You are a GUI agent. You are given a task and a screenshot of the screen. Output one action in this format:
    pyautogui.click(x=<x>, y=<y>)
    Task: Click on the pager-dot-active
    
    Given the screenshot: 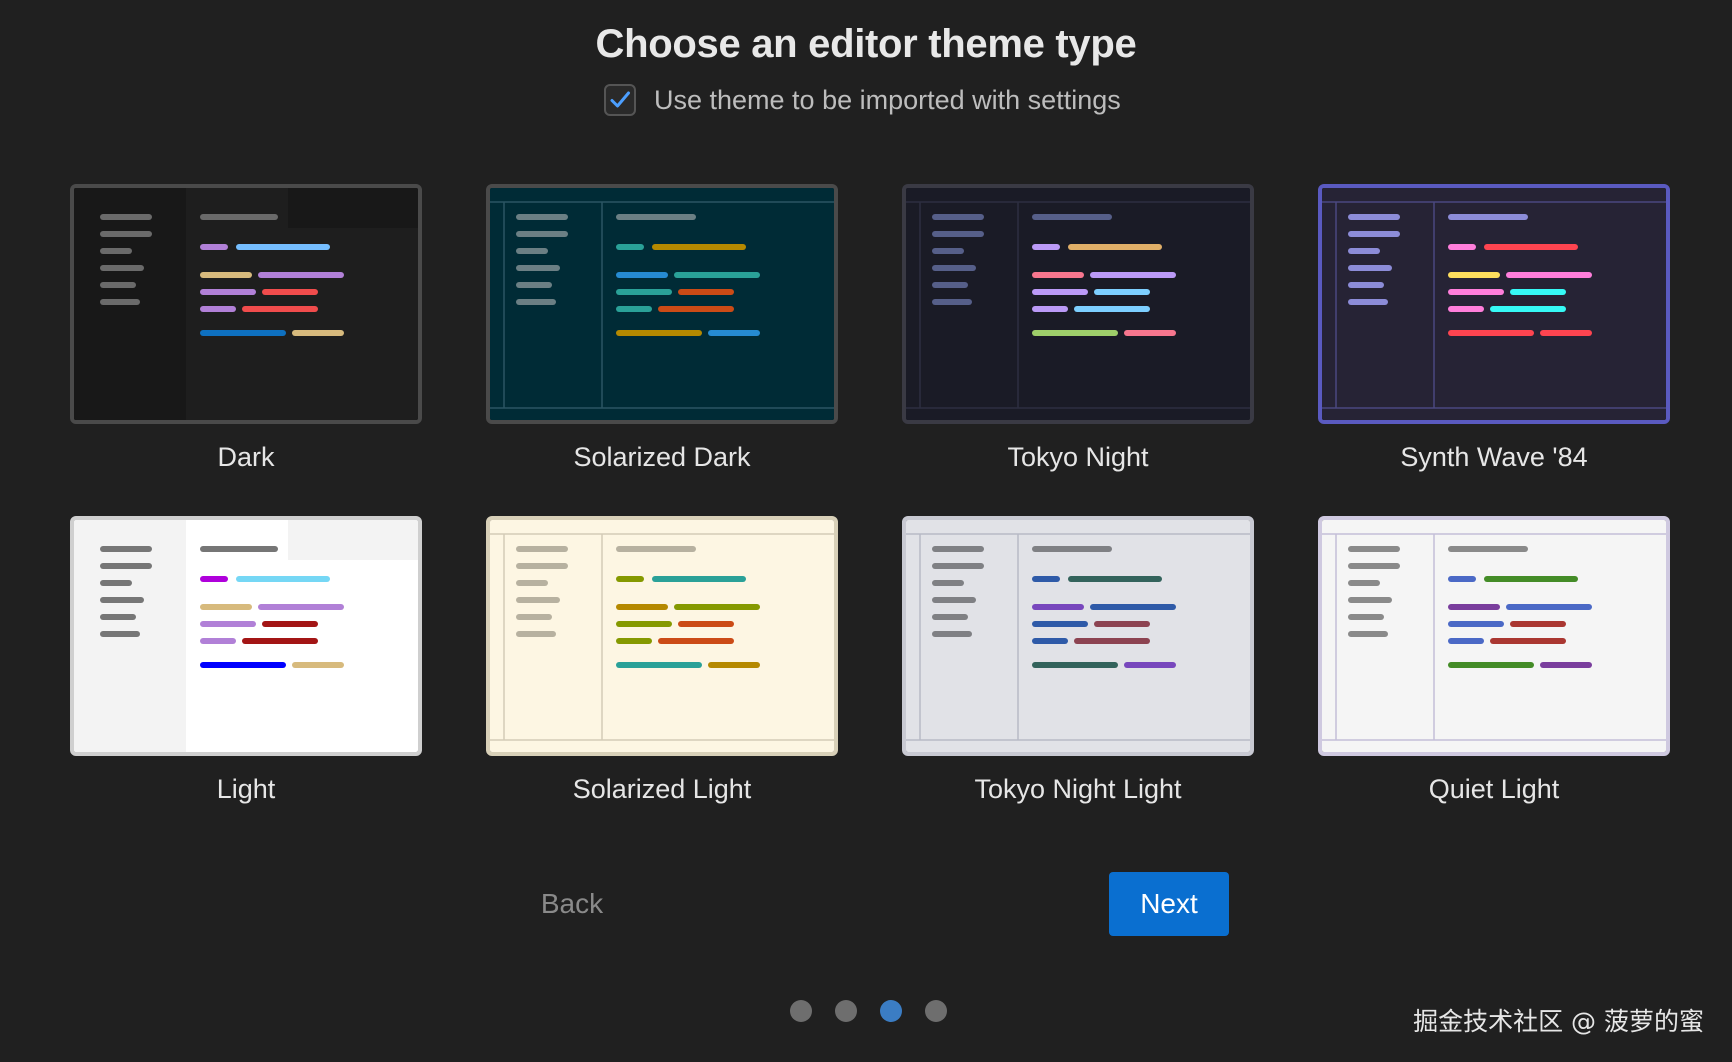 What is the action you would take?
    pyautogui.click(x=891, y=1011)
    